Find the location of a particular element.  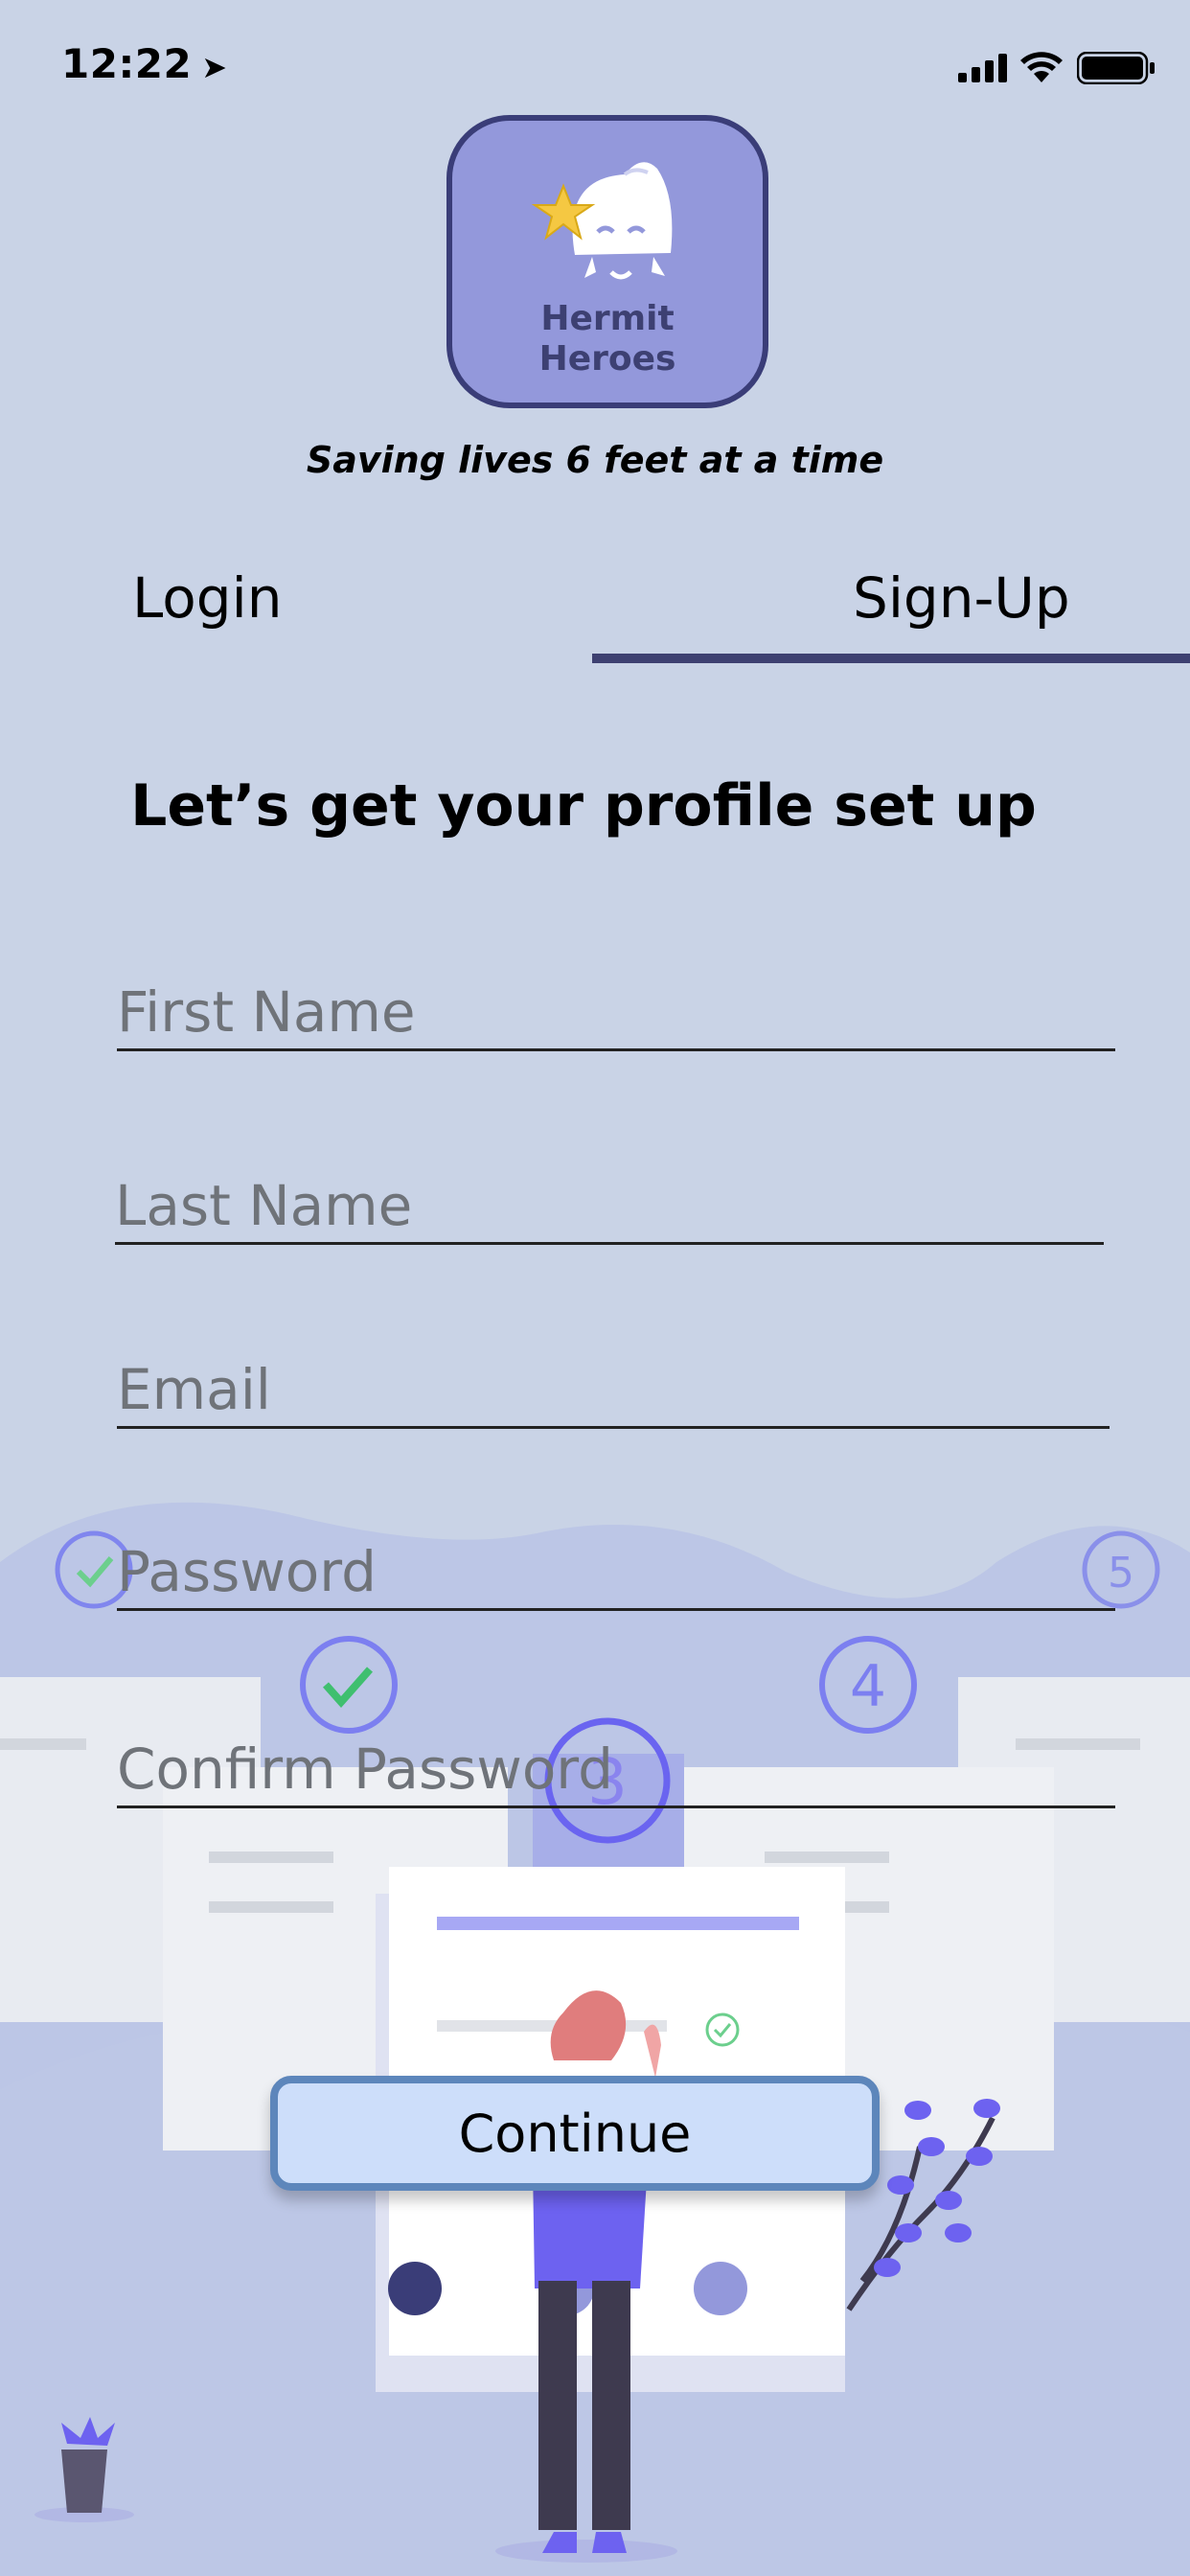

cellular-signal-icon is located at coordinates (983, 68).